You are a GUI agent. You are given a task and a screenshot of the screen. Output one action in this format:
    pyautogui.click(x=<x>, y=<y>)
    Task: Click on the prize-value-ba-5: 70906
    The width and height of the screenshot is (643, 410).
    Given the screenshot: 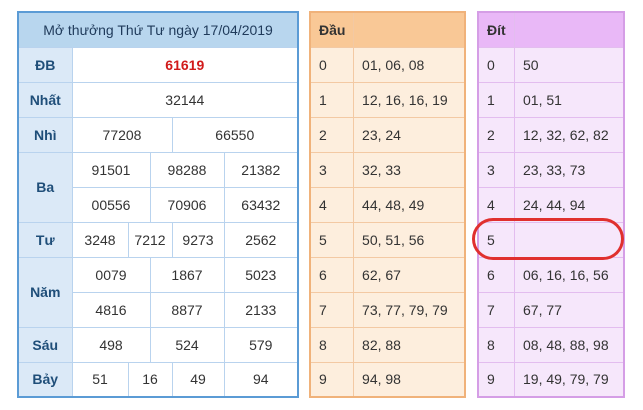 What is the action you would take?
    pyautogui.click(x=187, y=204)
    